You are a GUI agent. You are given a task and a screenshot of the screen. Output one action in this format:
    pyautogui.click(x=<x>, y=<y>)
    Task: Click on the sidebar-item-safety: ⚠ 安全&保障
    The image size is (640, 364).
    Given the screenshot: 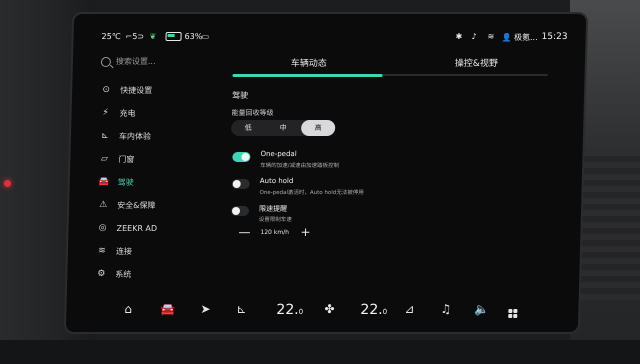 What is the action you would take?
    pyautogui.click(x=126, y=205)
    